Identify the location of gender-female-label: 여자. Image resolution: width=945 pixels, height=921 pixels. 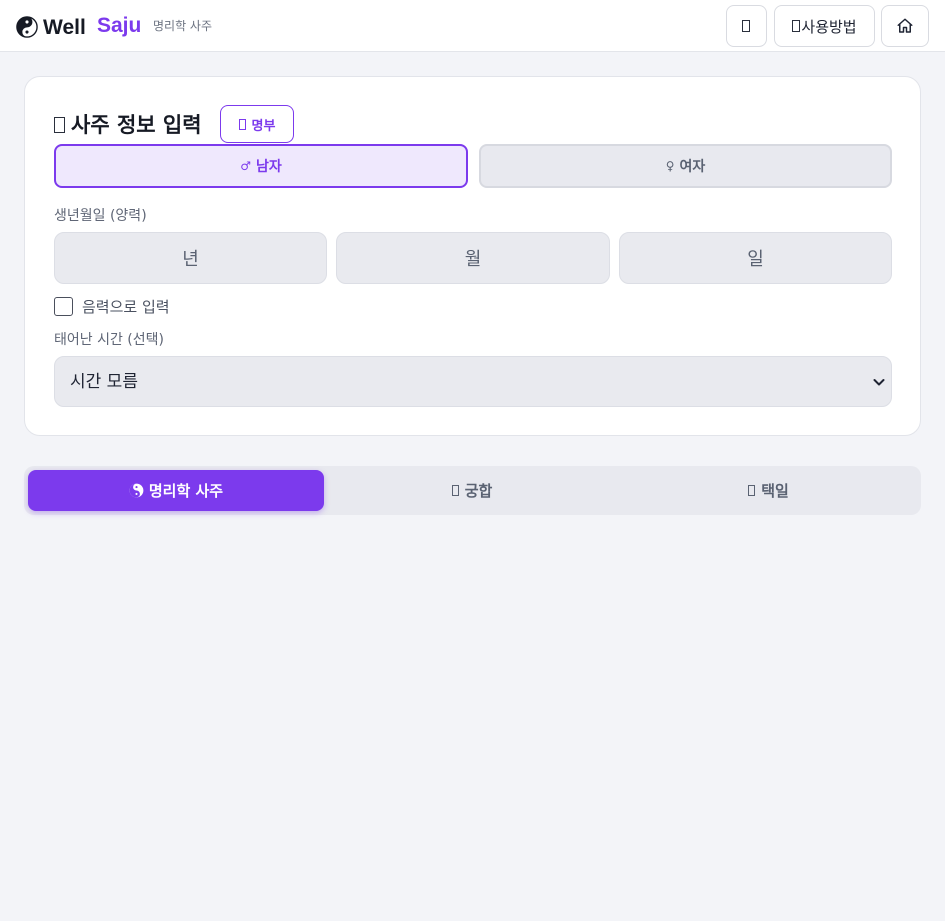
(692, 167).